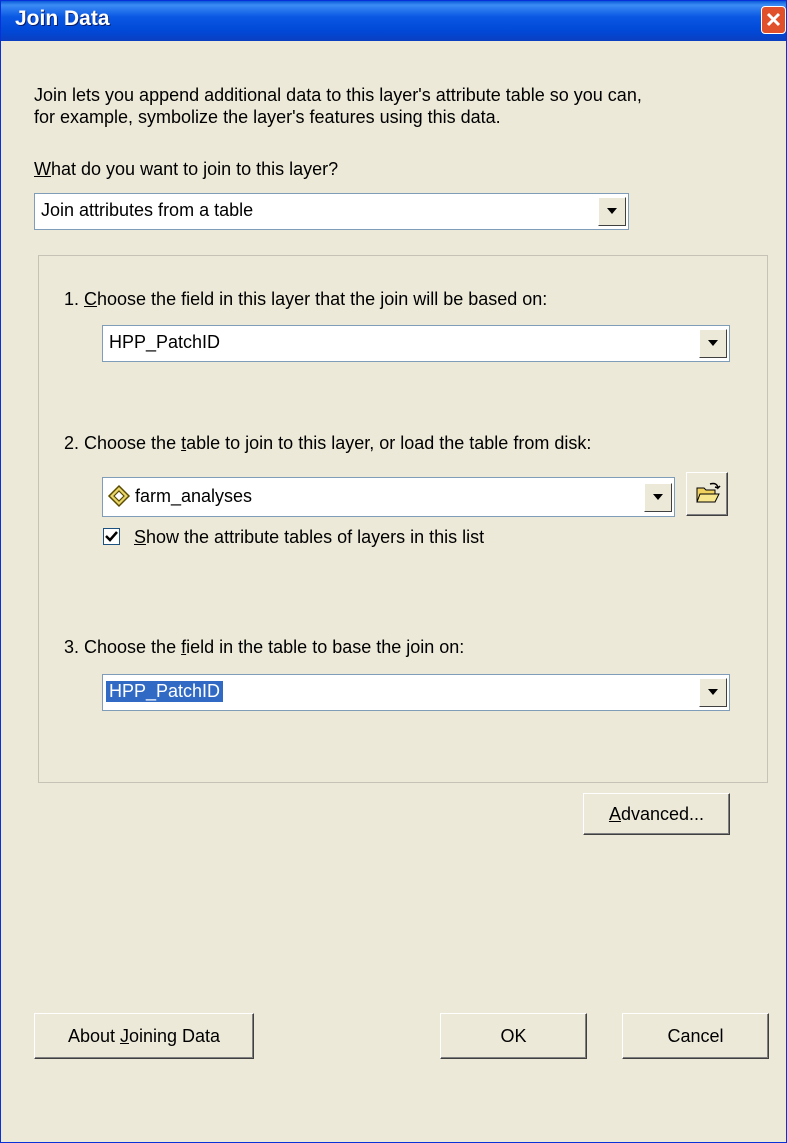  I want to click on close-icon, so click(773, 19).